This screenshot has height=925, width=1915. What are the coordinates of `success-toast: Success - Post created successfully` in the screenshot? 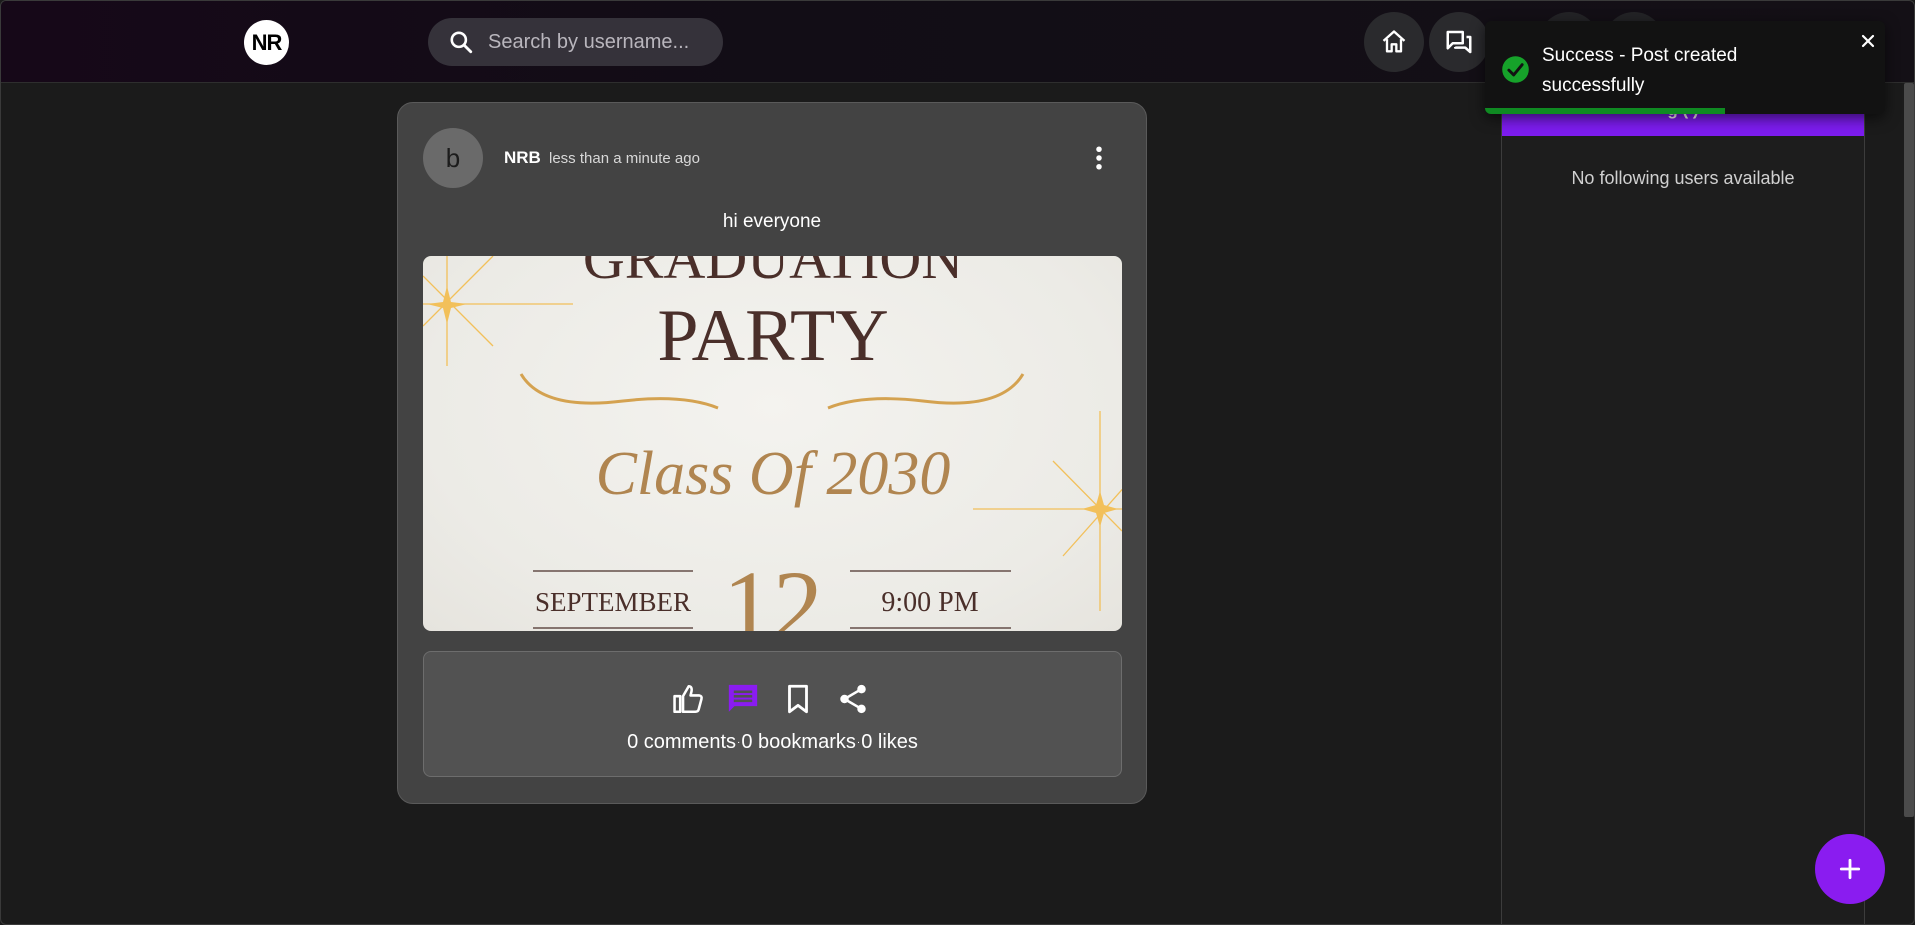 It's located at (1685, 67).